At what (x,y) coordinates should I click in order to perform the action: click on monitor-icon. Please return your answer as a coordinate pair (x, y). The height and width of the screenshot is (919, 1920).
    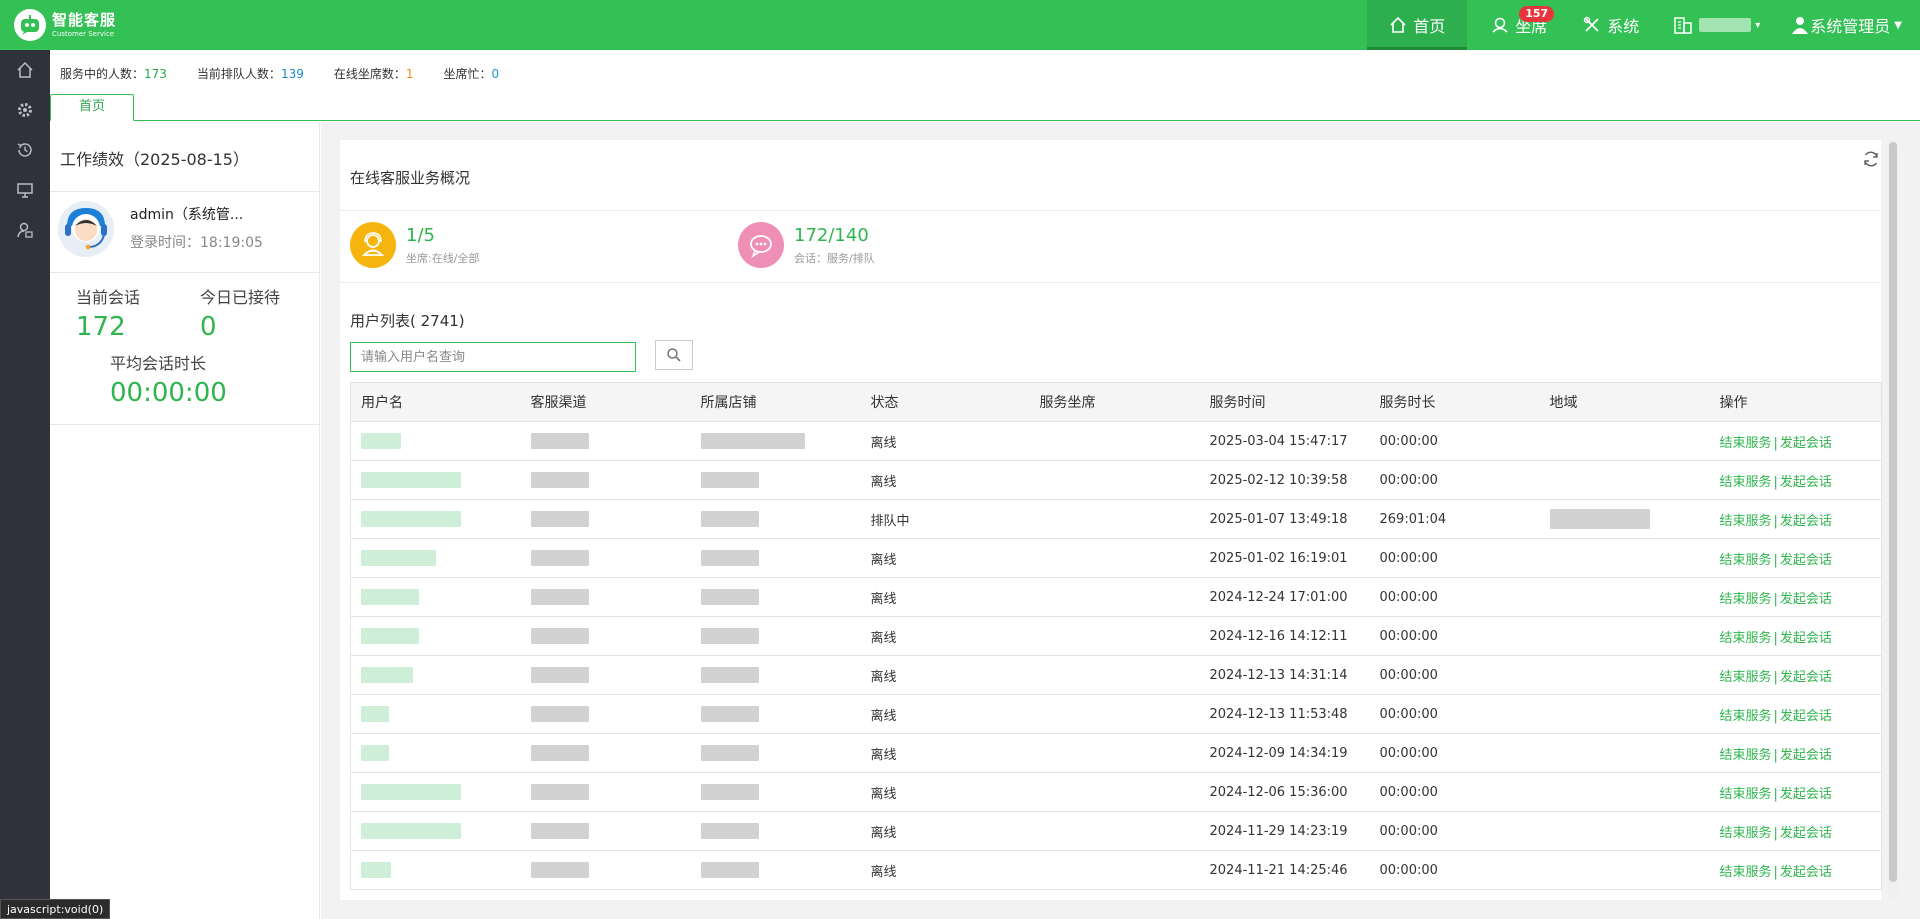
    Looking at the image, I should click on (25, 190).